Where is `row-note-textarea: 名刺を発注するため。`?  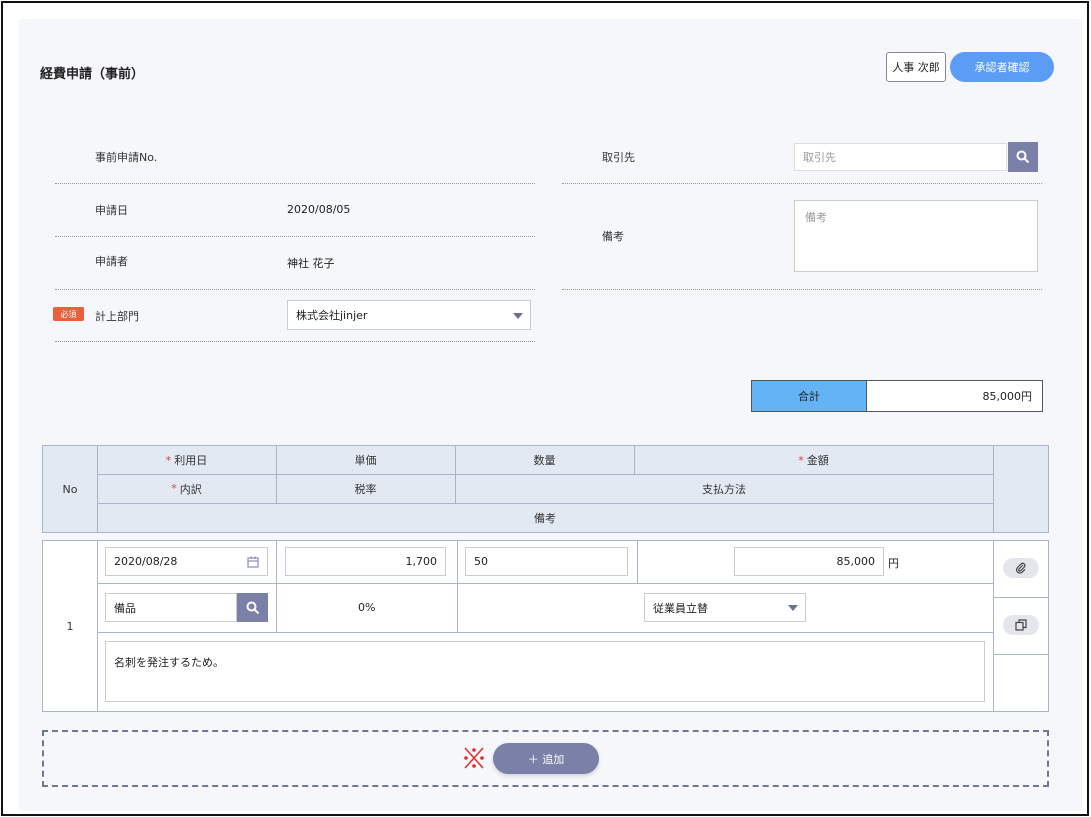
row-note-textarea: 名刺を発注するため。 is located at coordinates (545, 671).